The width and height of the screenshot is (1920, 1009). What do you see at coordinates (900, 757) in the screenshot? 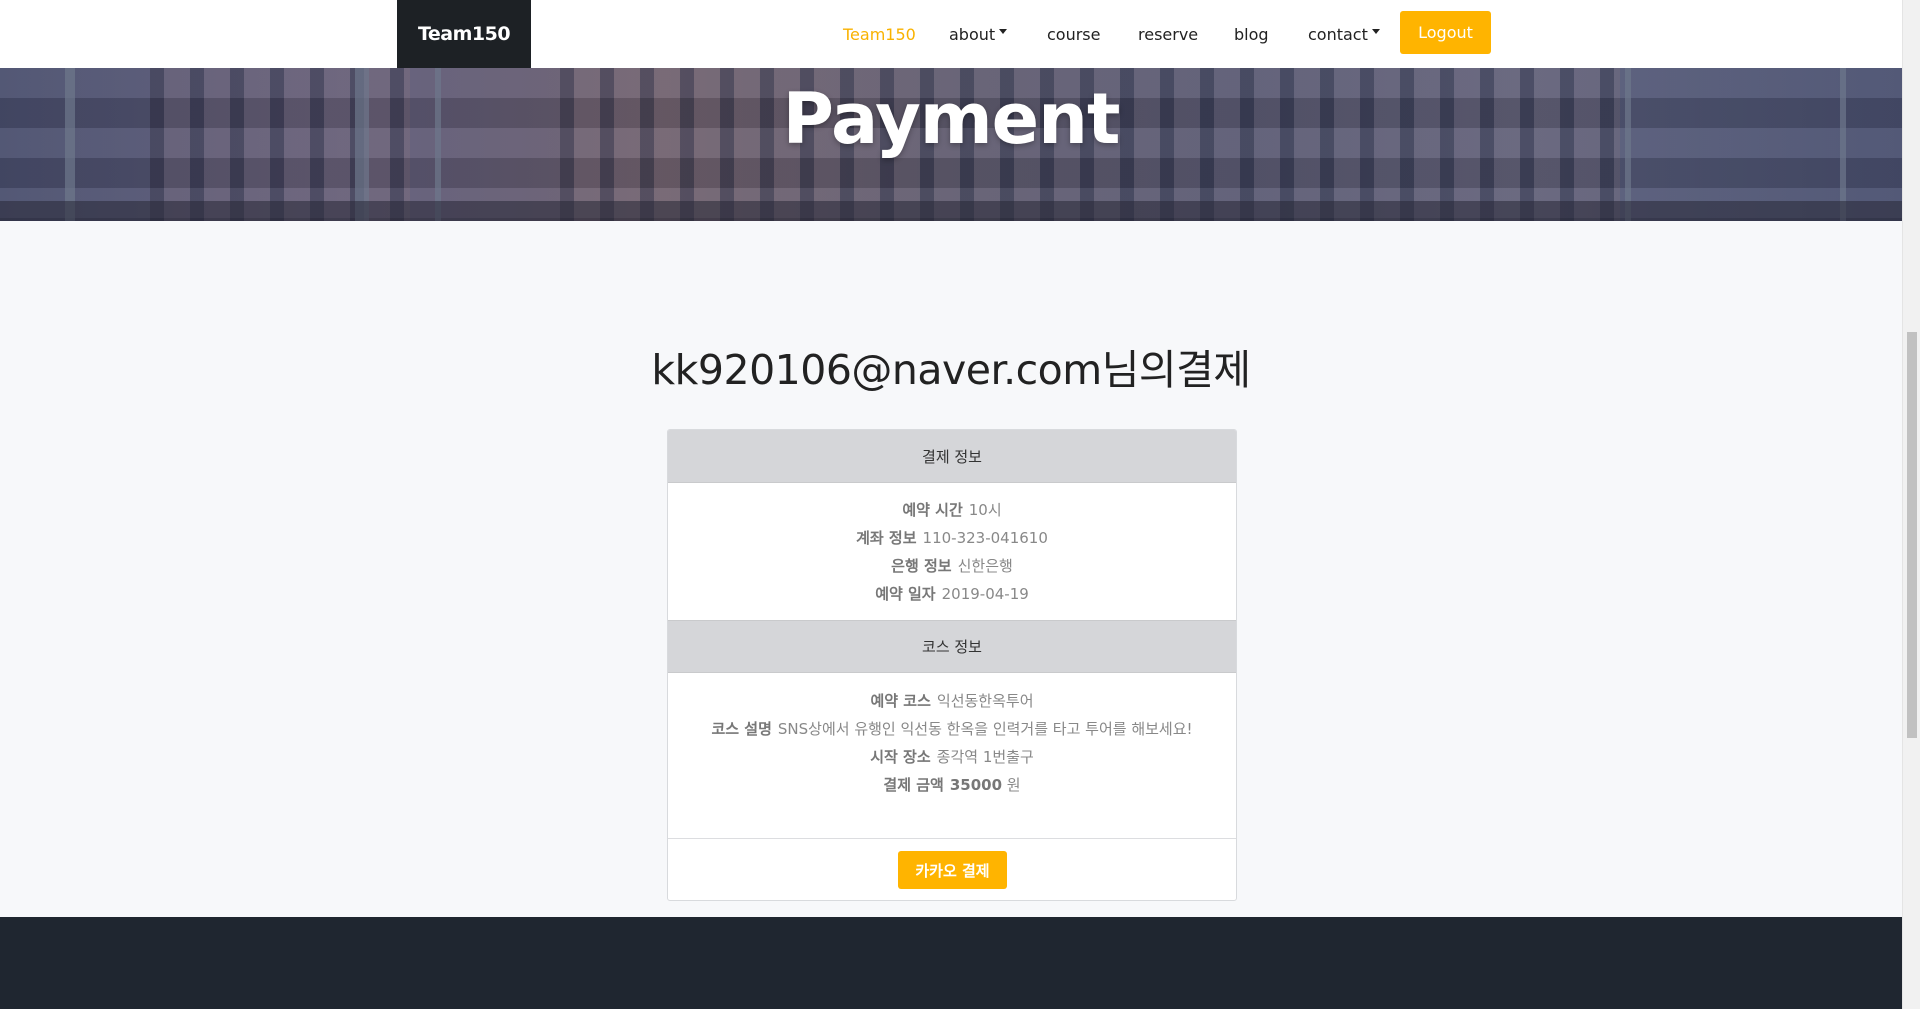
I see `row-label: 시작 장소` at bounding box center [900, 757].